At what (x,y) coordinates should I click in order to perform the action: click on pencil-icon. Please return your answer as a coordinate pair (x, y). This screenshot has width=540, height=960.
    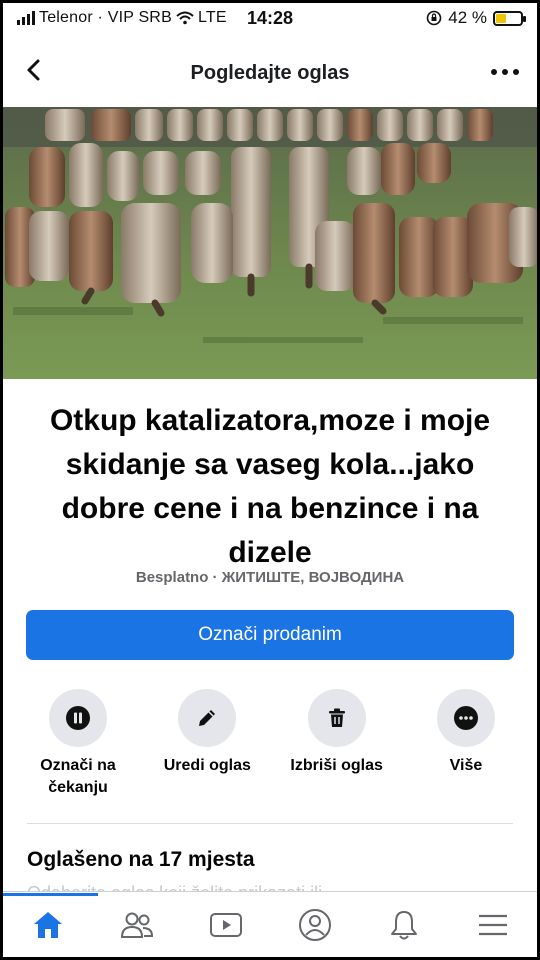
    Looking at the image, I should click on (207, 718).